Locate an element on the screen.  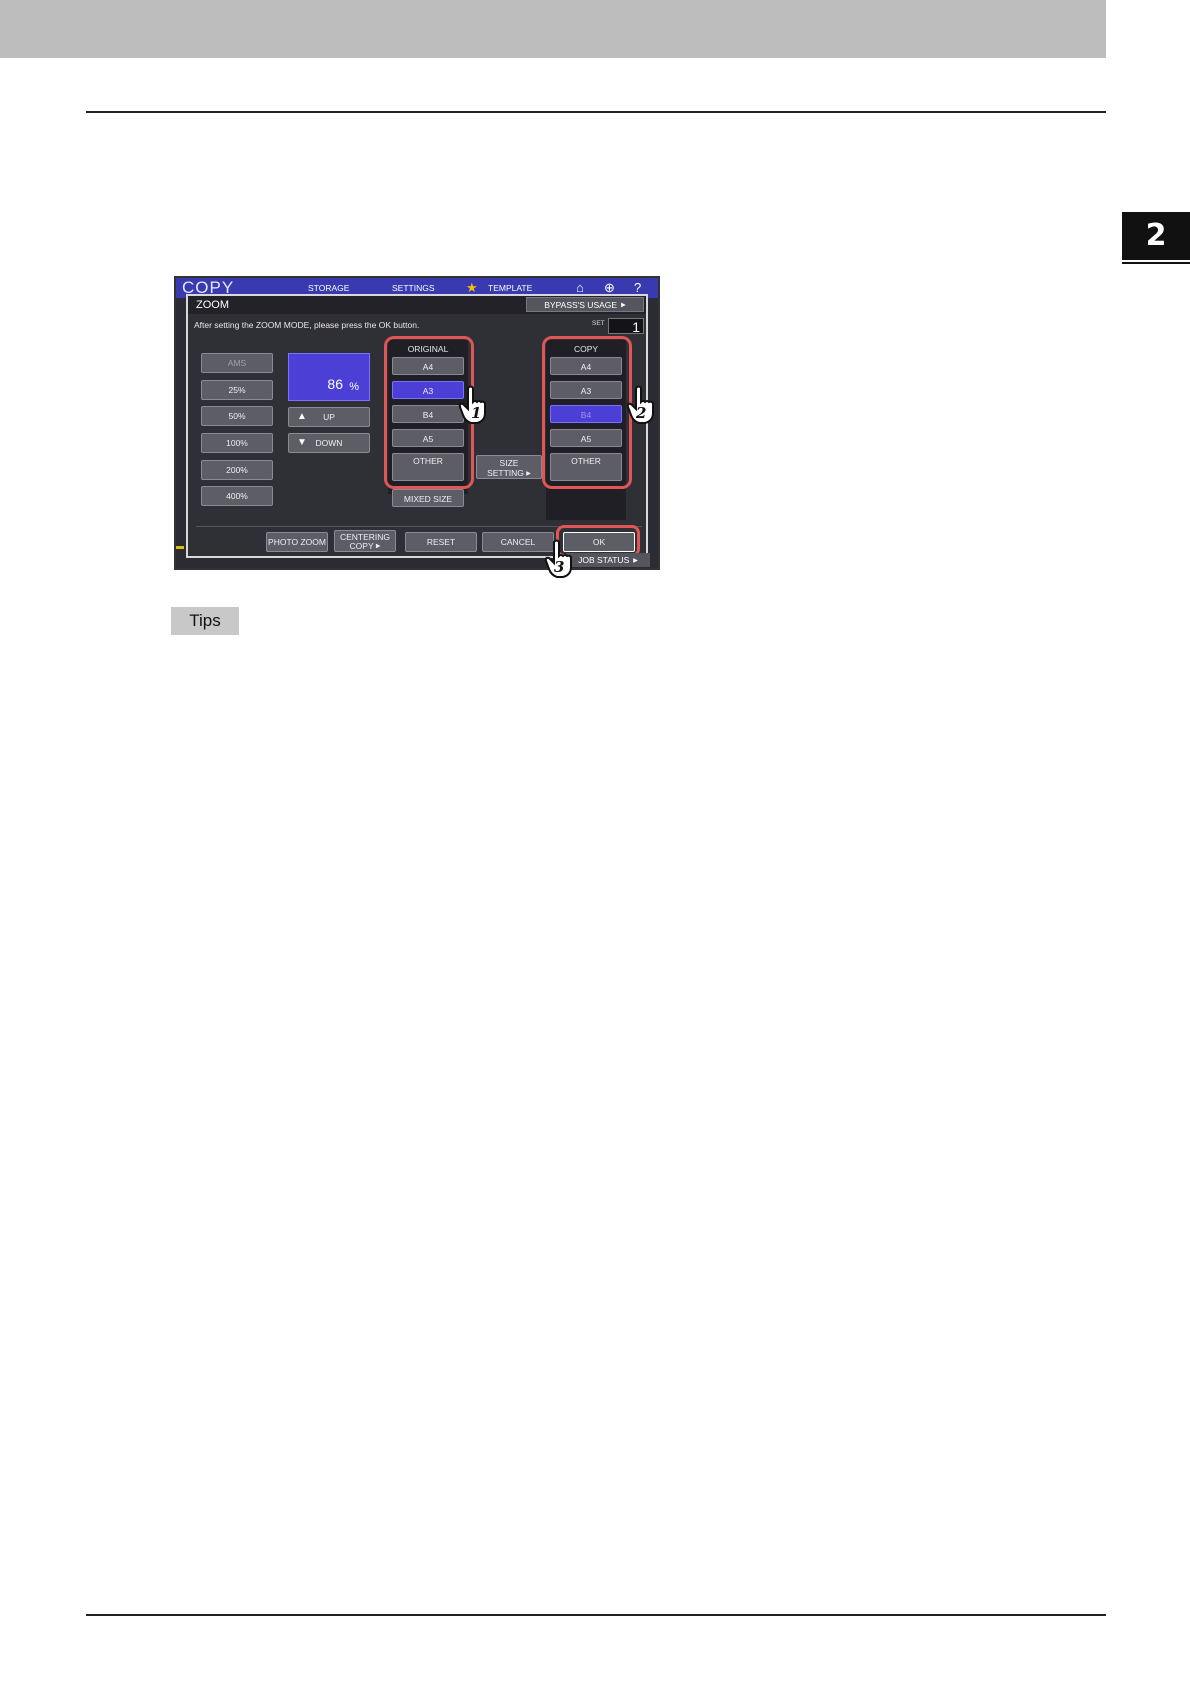
zoom-down-label: DOWN is located at coordinates (329, 443).